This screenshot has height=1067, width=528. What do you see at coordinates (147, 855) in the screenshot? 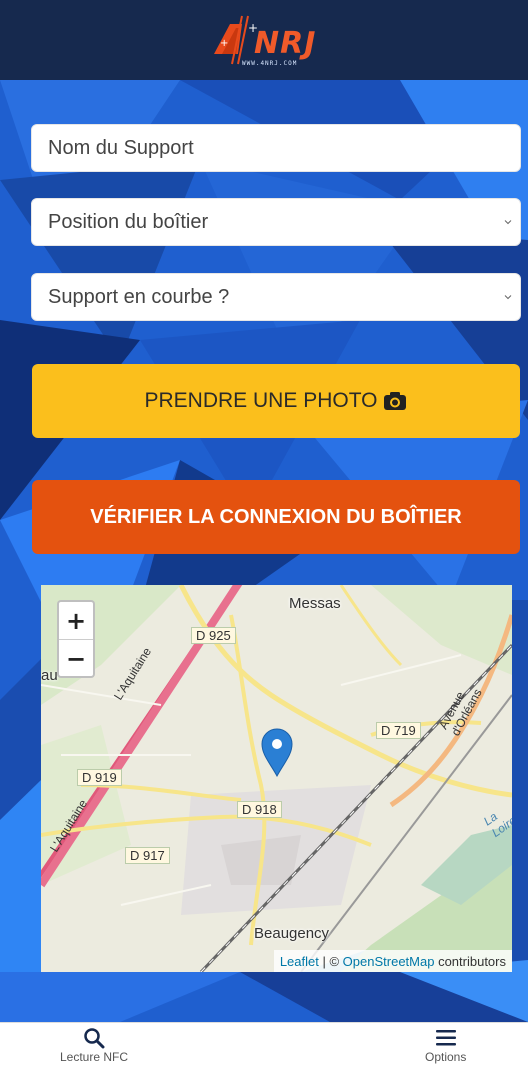
I see `road-label-d917: D 917` at bounding box center [147, 855].